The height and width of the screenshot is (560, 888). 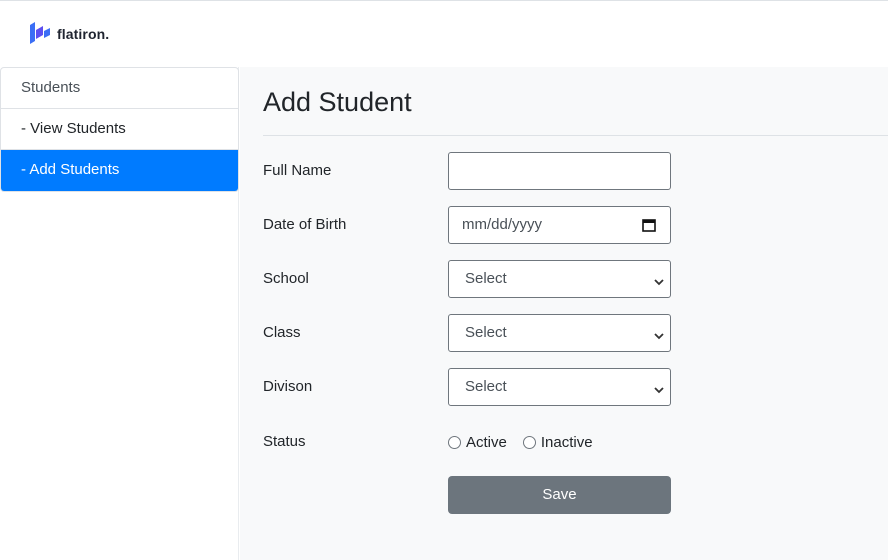 I want to click on full-name-input, so click(x=559, y=171).